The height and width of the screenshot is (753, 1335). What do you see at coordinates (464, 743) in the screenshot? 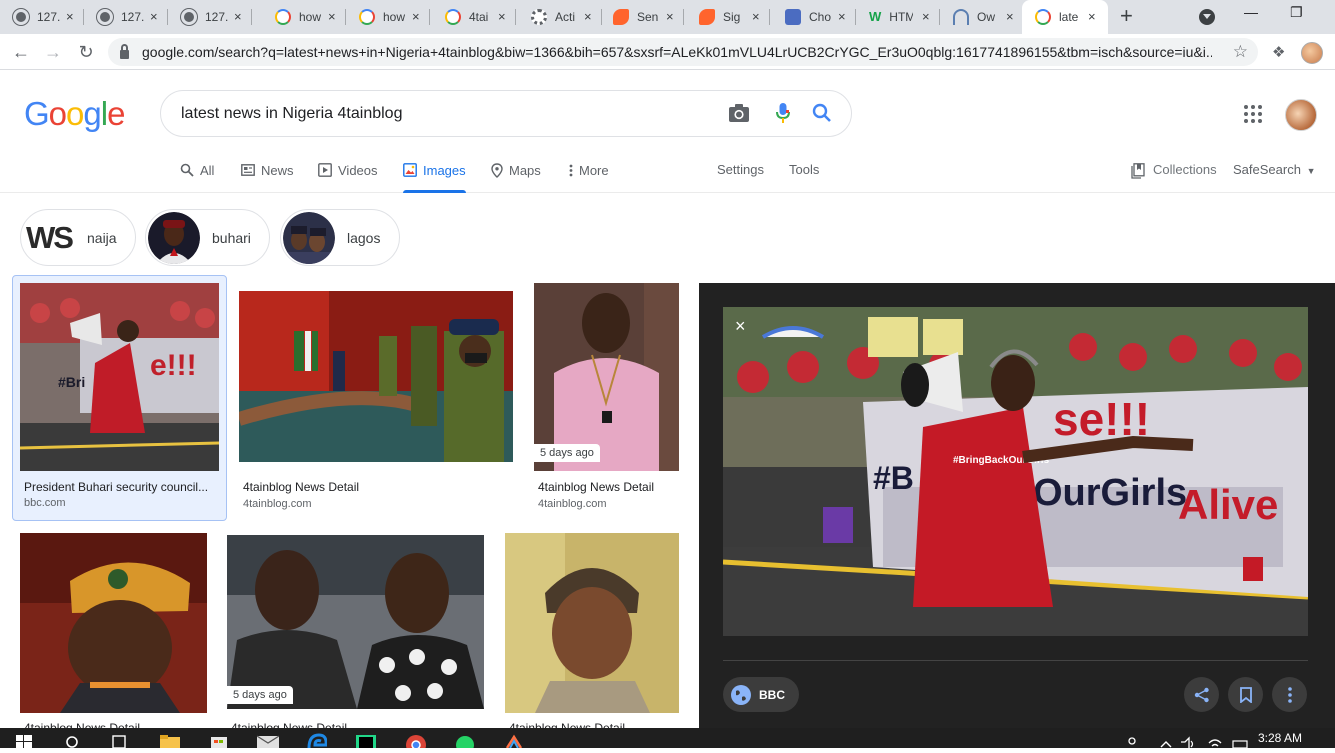
I see `whatsapp-icon` at bounding box center [464, 743].